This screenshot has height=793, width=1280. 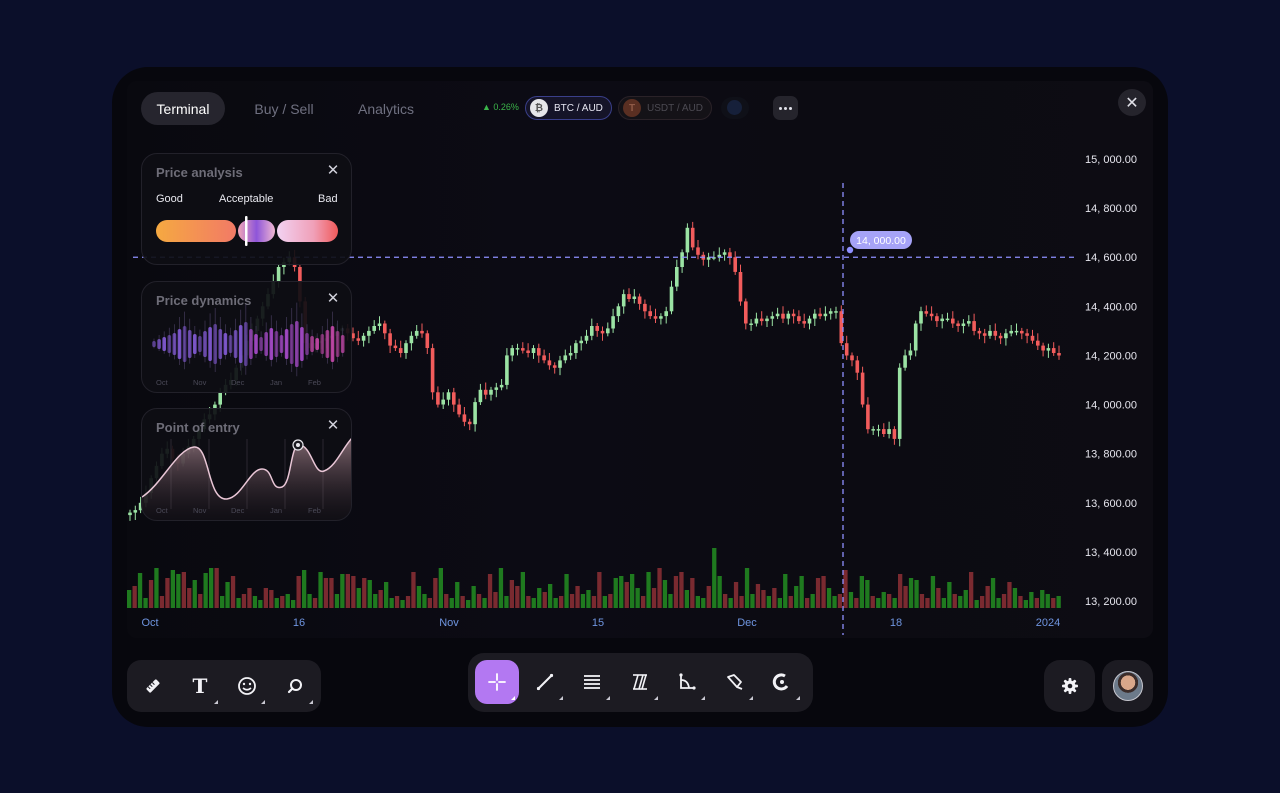 I want to click on pair-more, so click(x=735, y=108).